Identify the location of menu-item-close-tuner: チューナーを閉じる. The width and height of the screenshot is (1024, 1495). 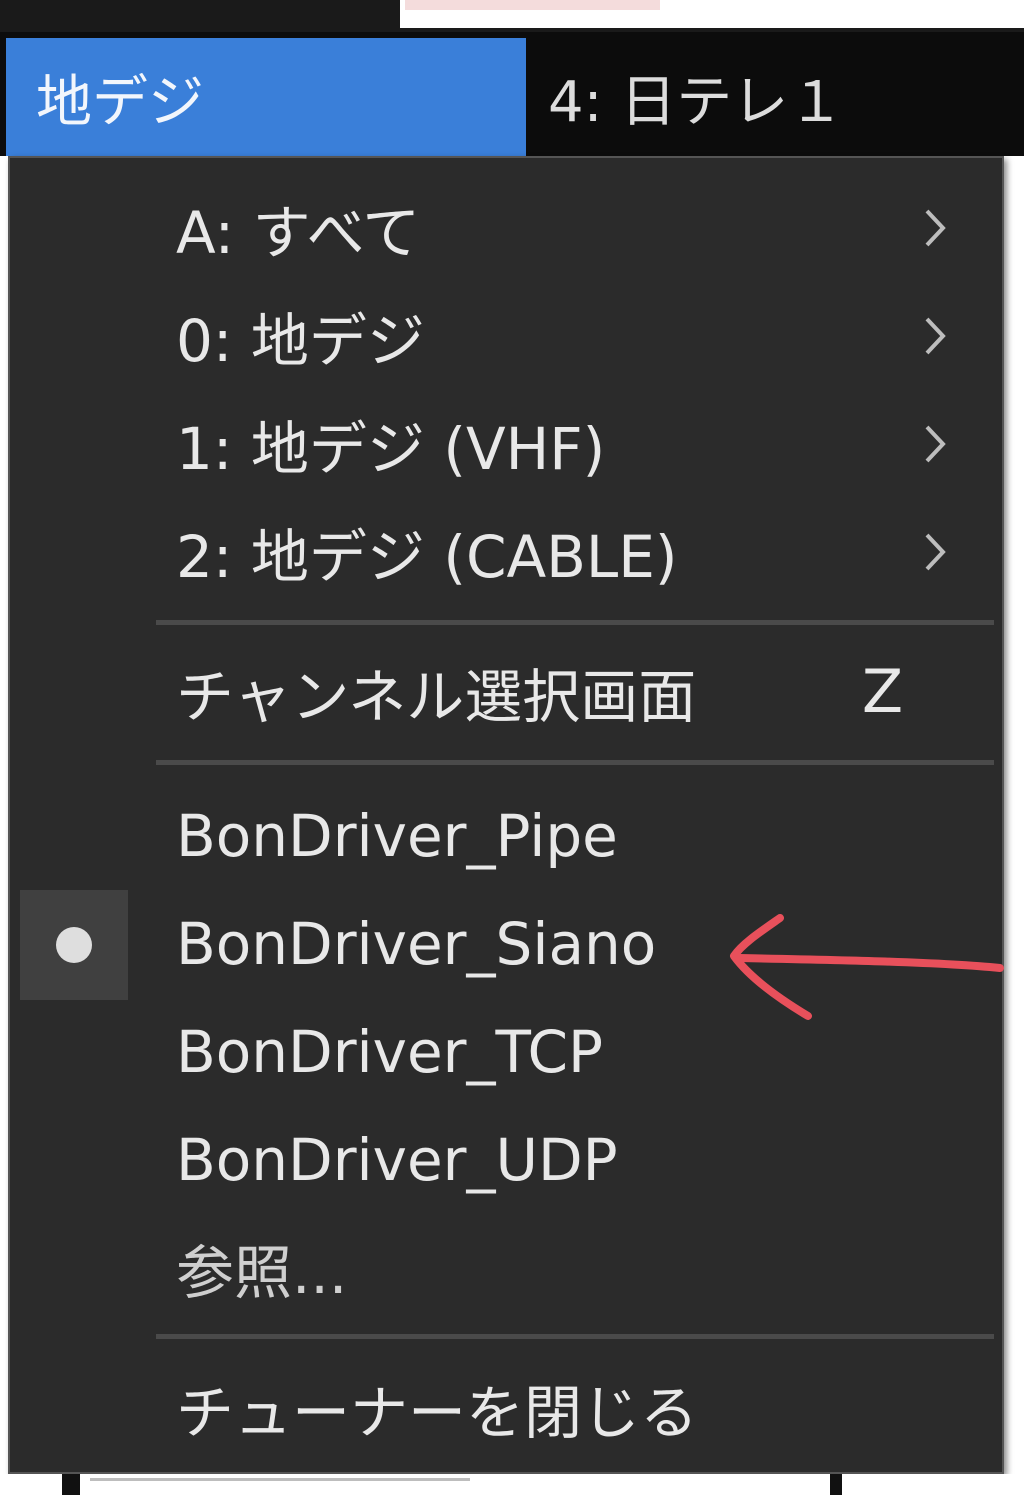
(506, 1408).